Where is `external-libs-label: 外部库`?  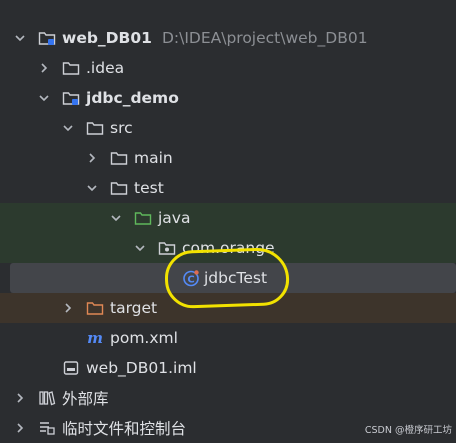 external-libs-label: 外部库 is located at coordinates (85, 399).